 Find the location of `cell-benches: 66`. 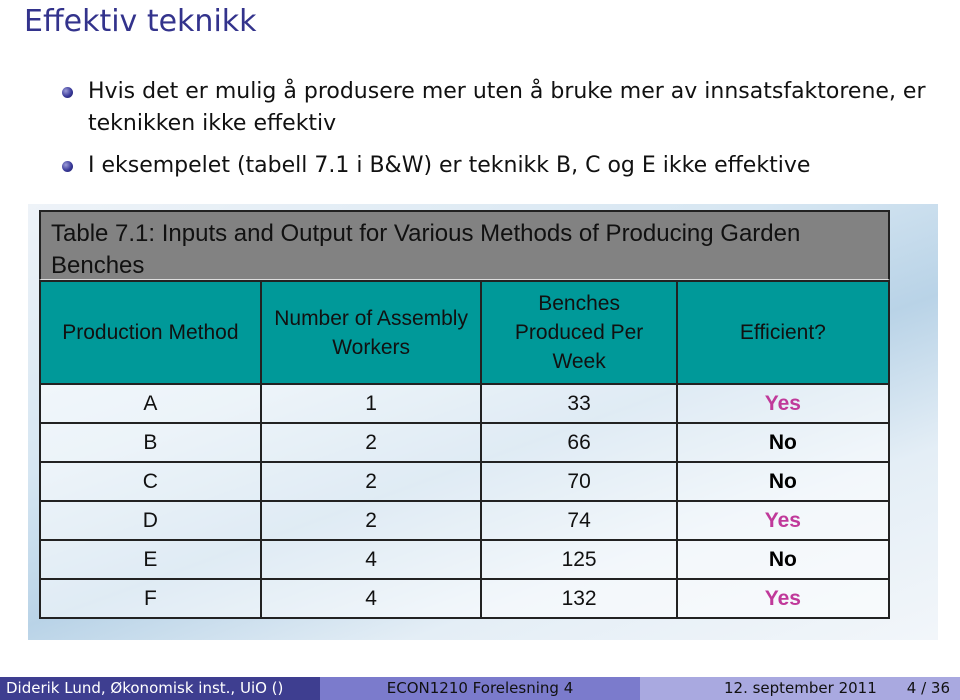

cell-benches: 66 is located at coordinates (579, 442).